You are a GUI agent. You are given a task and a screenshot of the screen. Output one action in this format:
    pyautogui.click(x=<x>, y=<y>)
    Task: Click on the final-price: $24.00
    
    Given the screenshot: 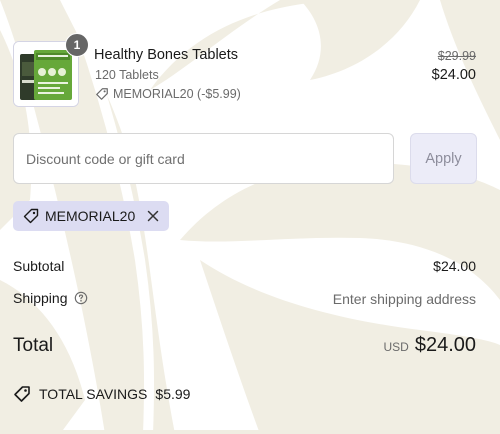 What is the action you would take?
    pyautogui.click(x=453, y=75)
    